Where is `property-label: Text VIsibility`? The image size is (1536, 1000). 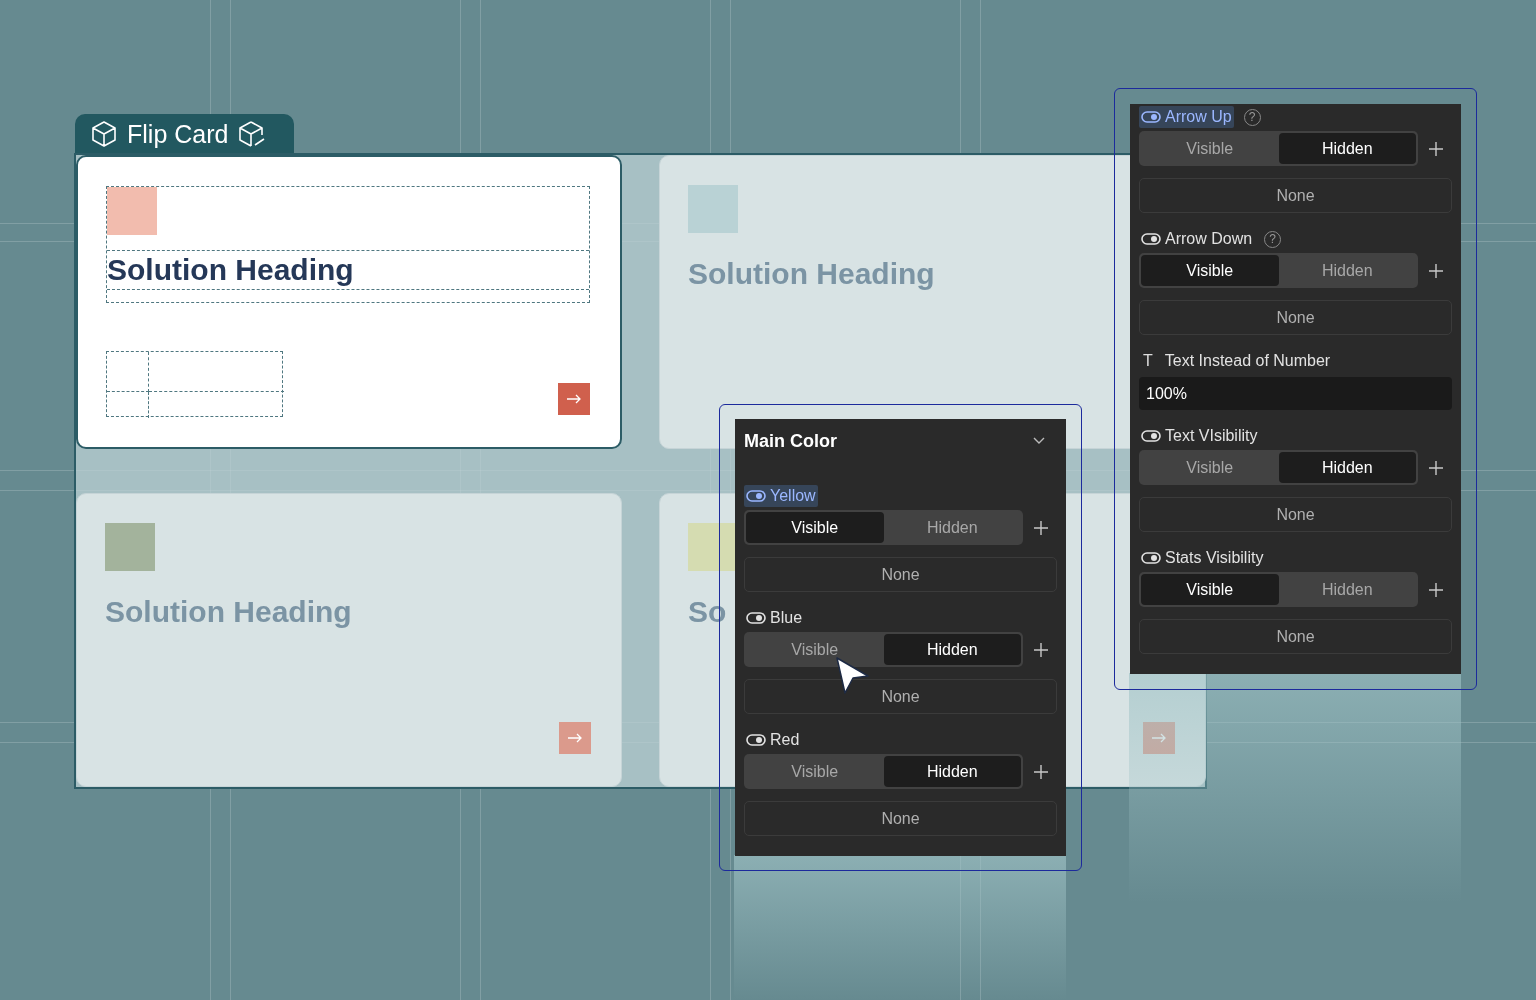
property-label: Text VIsibility is located at coordinates (1199, 436).